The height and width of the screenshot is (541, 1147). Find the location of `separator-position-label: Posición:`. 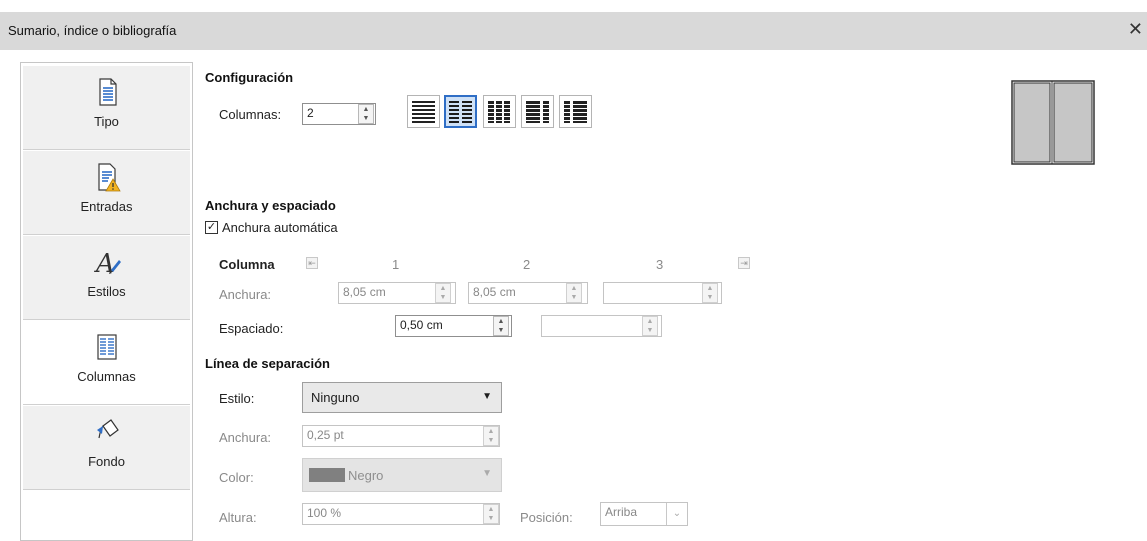

separator-position-label: Posición: is located at coordinates (546, 517).